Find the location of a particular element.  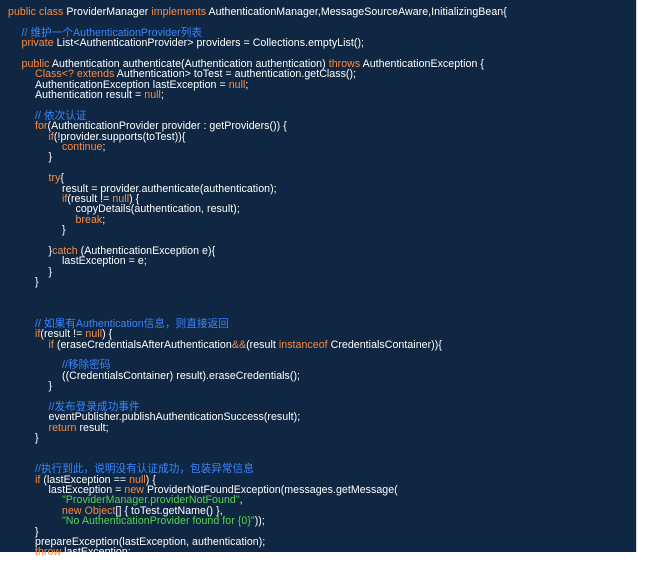

code-line: lastException = e; is located at coordinates (322, 261).